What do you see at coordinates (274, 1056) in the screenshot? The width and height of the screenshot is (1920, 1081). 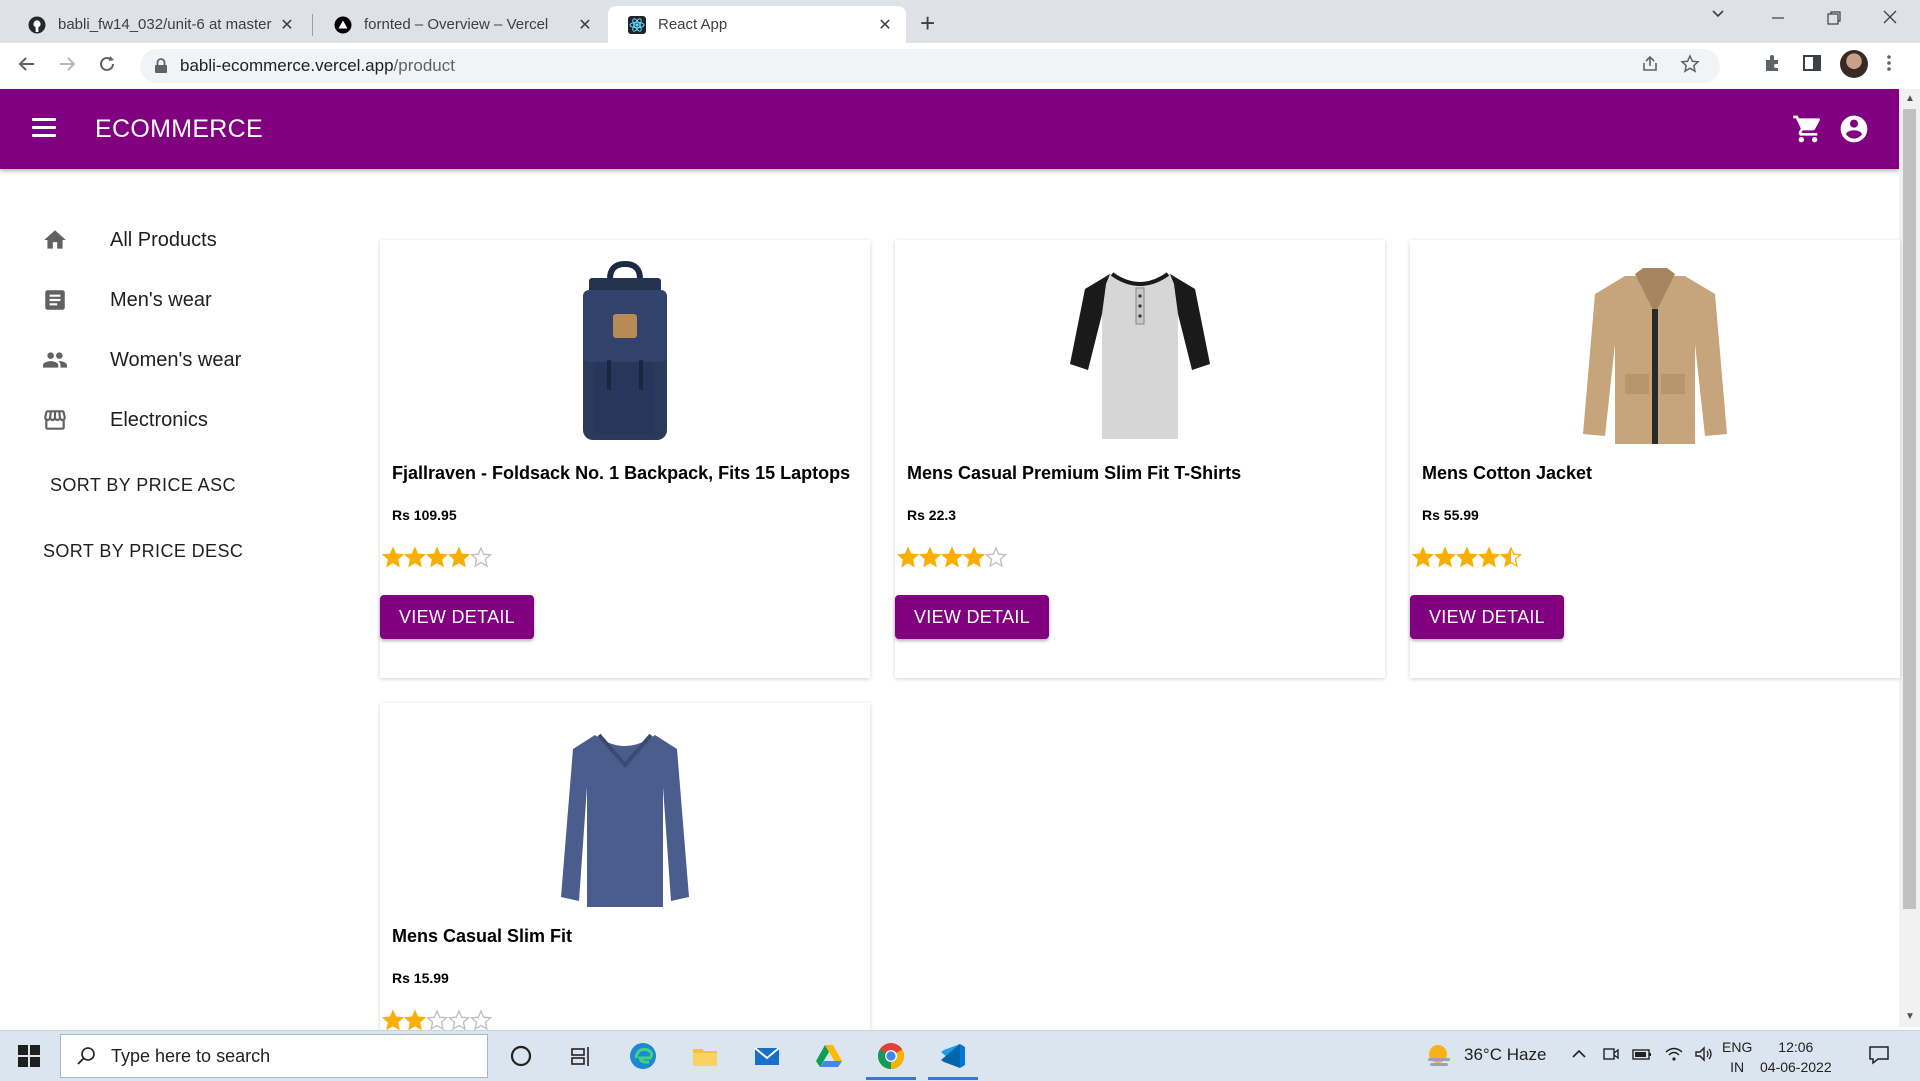 I see `taskbar-search-input: Type here to search` at bounding box center [274, 1056].